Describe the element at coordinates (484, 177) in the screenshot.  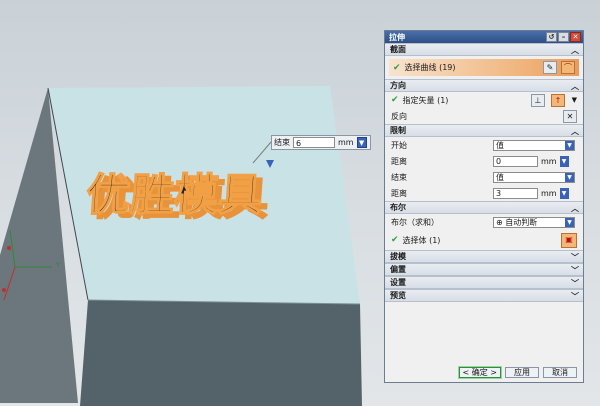
I see `end-row: 结束 值 ▼` at that location.